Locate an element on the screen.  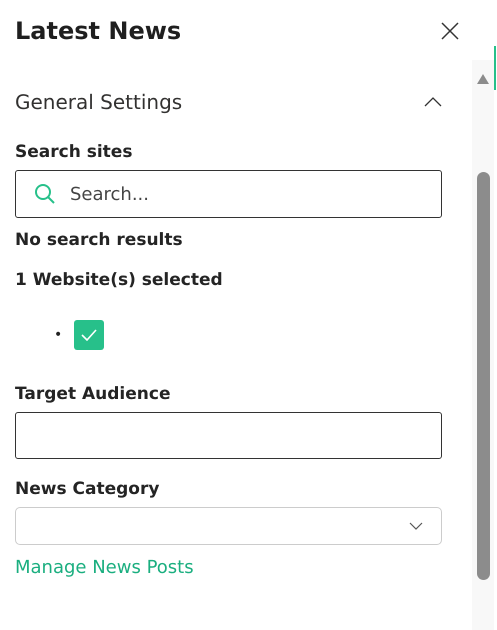
section-title: General Settings is located at coordinates (98, 102).